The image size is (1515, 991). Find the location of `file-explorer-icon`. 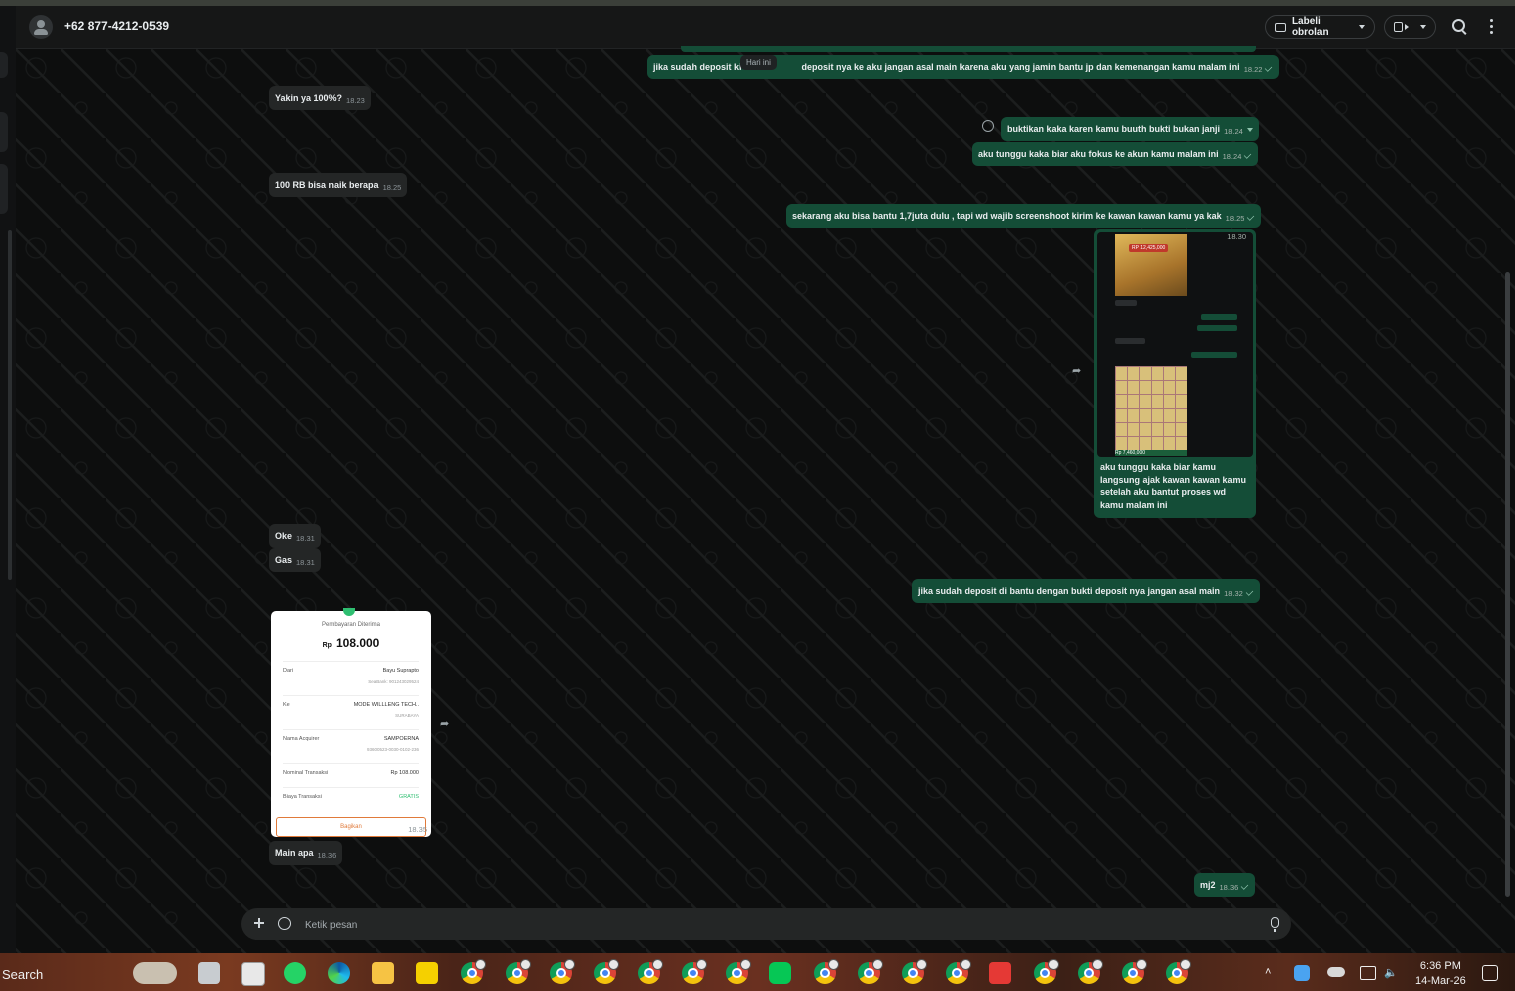

file-explorer-icon is located at coordinates (383, 973).